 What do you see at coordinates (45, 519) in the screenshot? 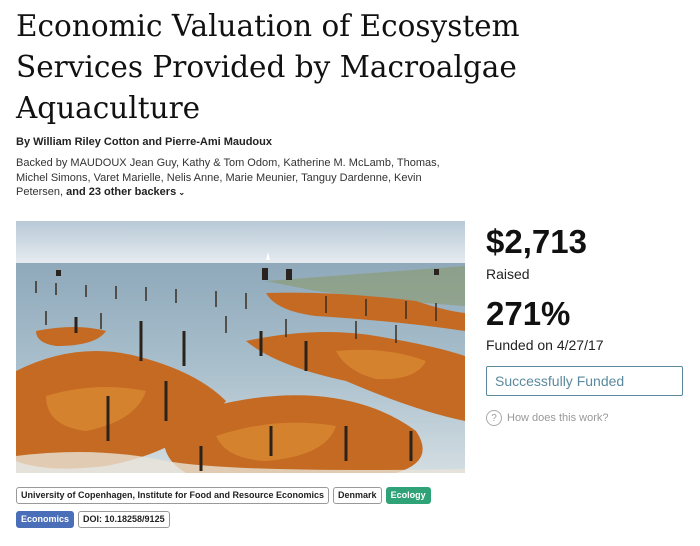
I see `tag-economics: Economics` at bounding box center [45, 519].